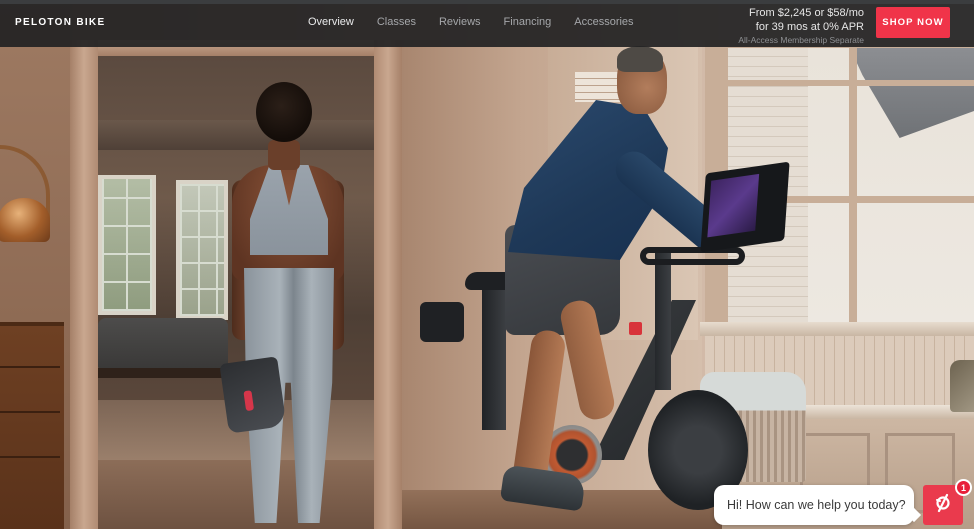  Describe the element at coordinates (913, 22) in the screenshot. I see `shop-now-button: SHOP NOW` at that location.